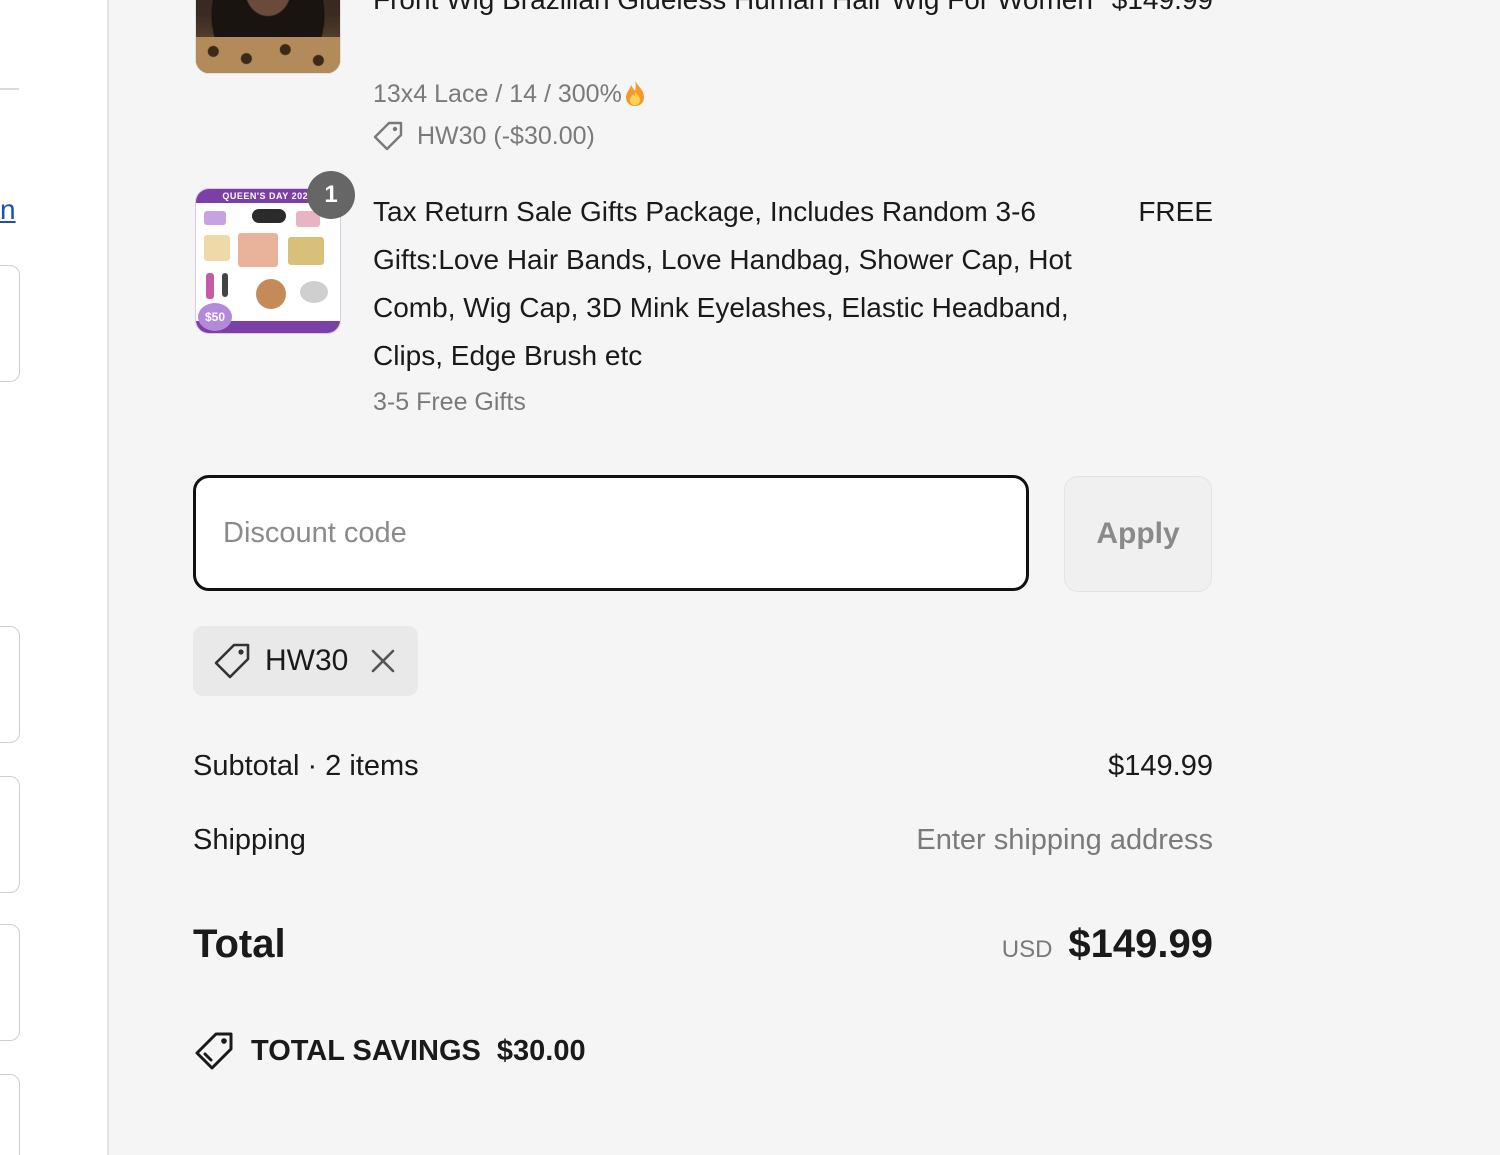 This screenshot has width=1500, height=1155. Describe the element at coordinates (1138, 534) in the screenshot. I see `apply-discount-button: Apply` at that location.